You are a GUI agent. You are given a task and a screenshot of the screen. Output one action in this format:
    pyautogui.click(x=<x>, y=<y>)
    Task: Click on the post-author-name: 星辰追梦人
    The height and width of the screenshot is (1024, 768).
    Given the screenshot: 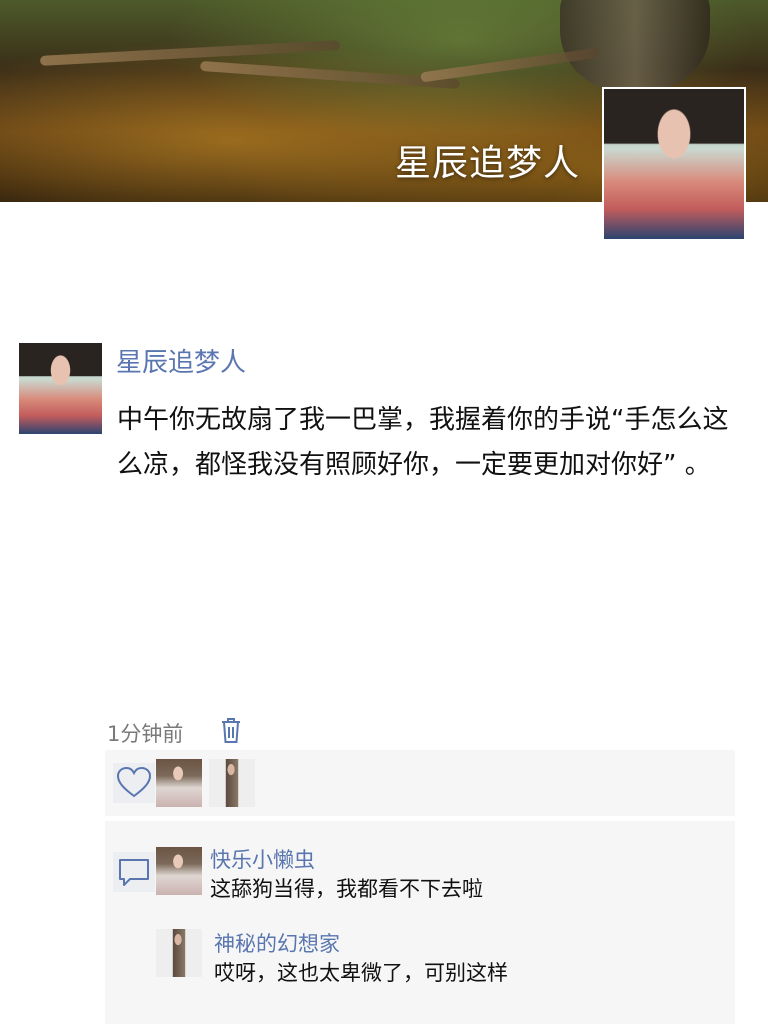 What is the action you would take?
    pyautogui.click(x=181, y=360)
    